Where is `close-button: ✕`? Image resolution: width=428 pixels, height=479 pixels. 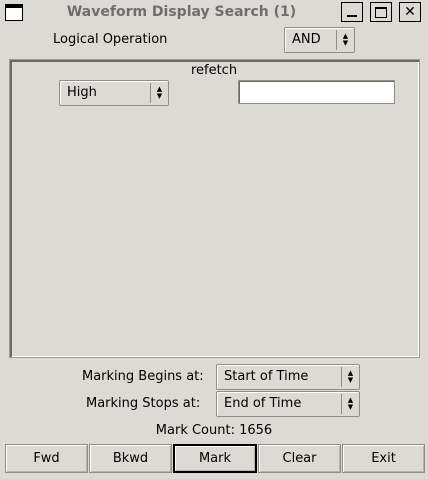
close-button: ✕ is located at coordinates (410, 12).